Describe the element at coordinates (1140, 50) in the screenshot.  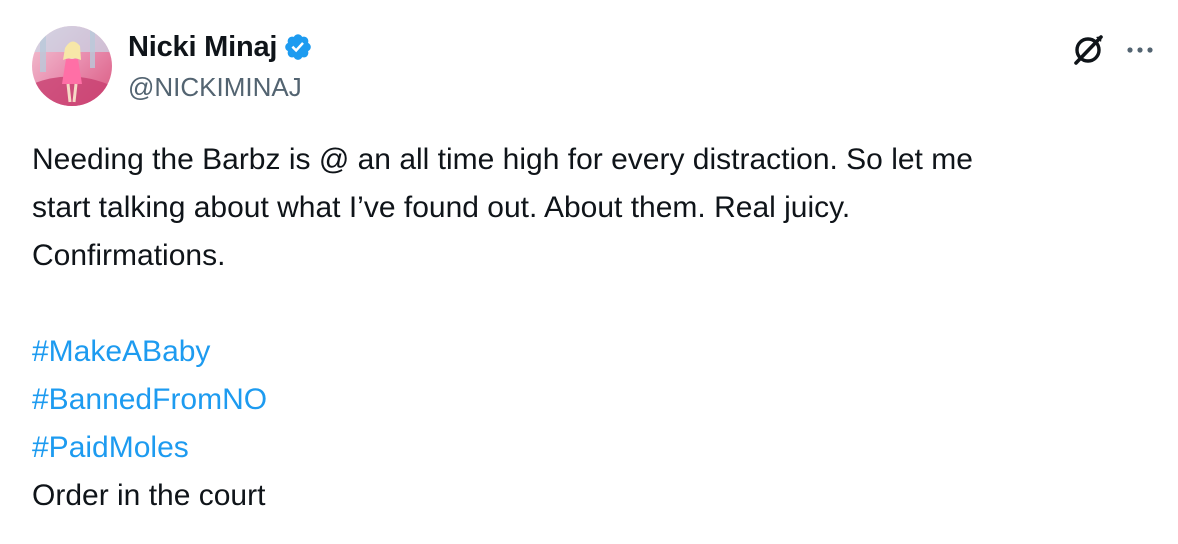
I see `more-options-icon` at that location.